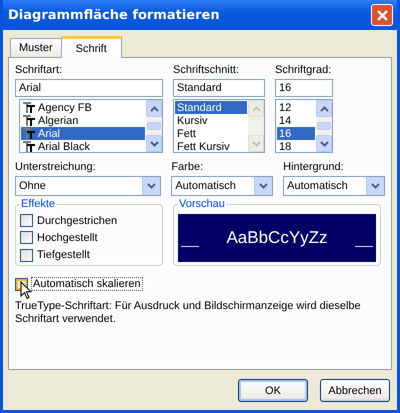 Image resolution: width=400 pixels, height=413 pixels. What do you see at coordinates (83, 133) in the screenshot?
I see `list-item: Arial` at bounding box center [83, 133].